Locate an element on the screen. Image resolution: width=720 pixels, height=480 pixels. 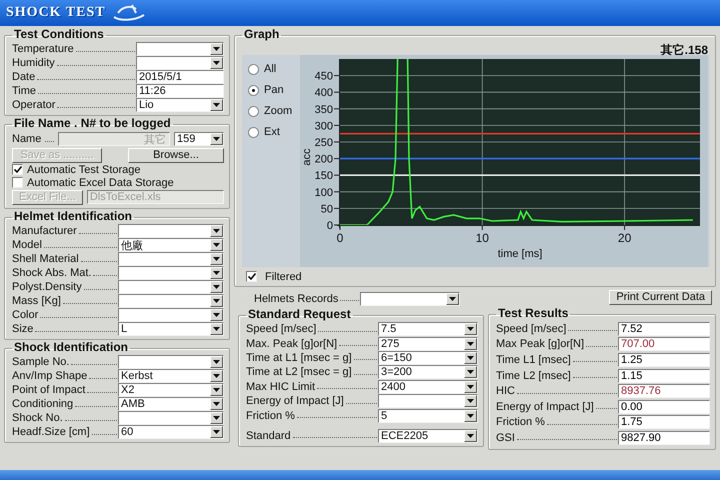
text-field: 7.52 is located at coordinates (664, 329).